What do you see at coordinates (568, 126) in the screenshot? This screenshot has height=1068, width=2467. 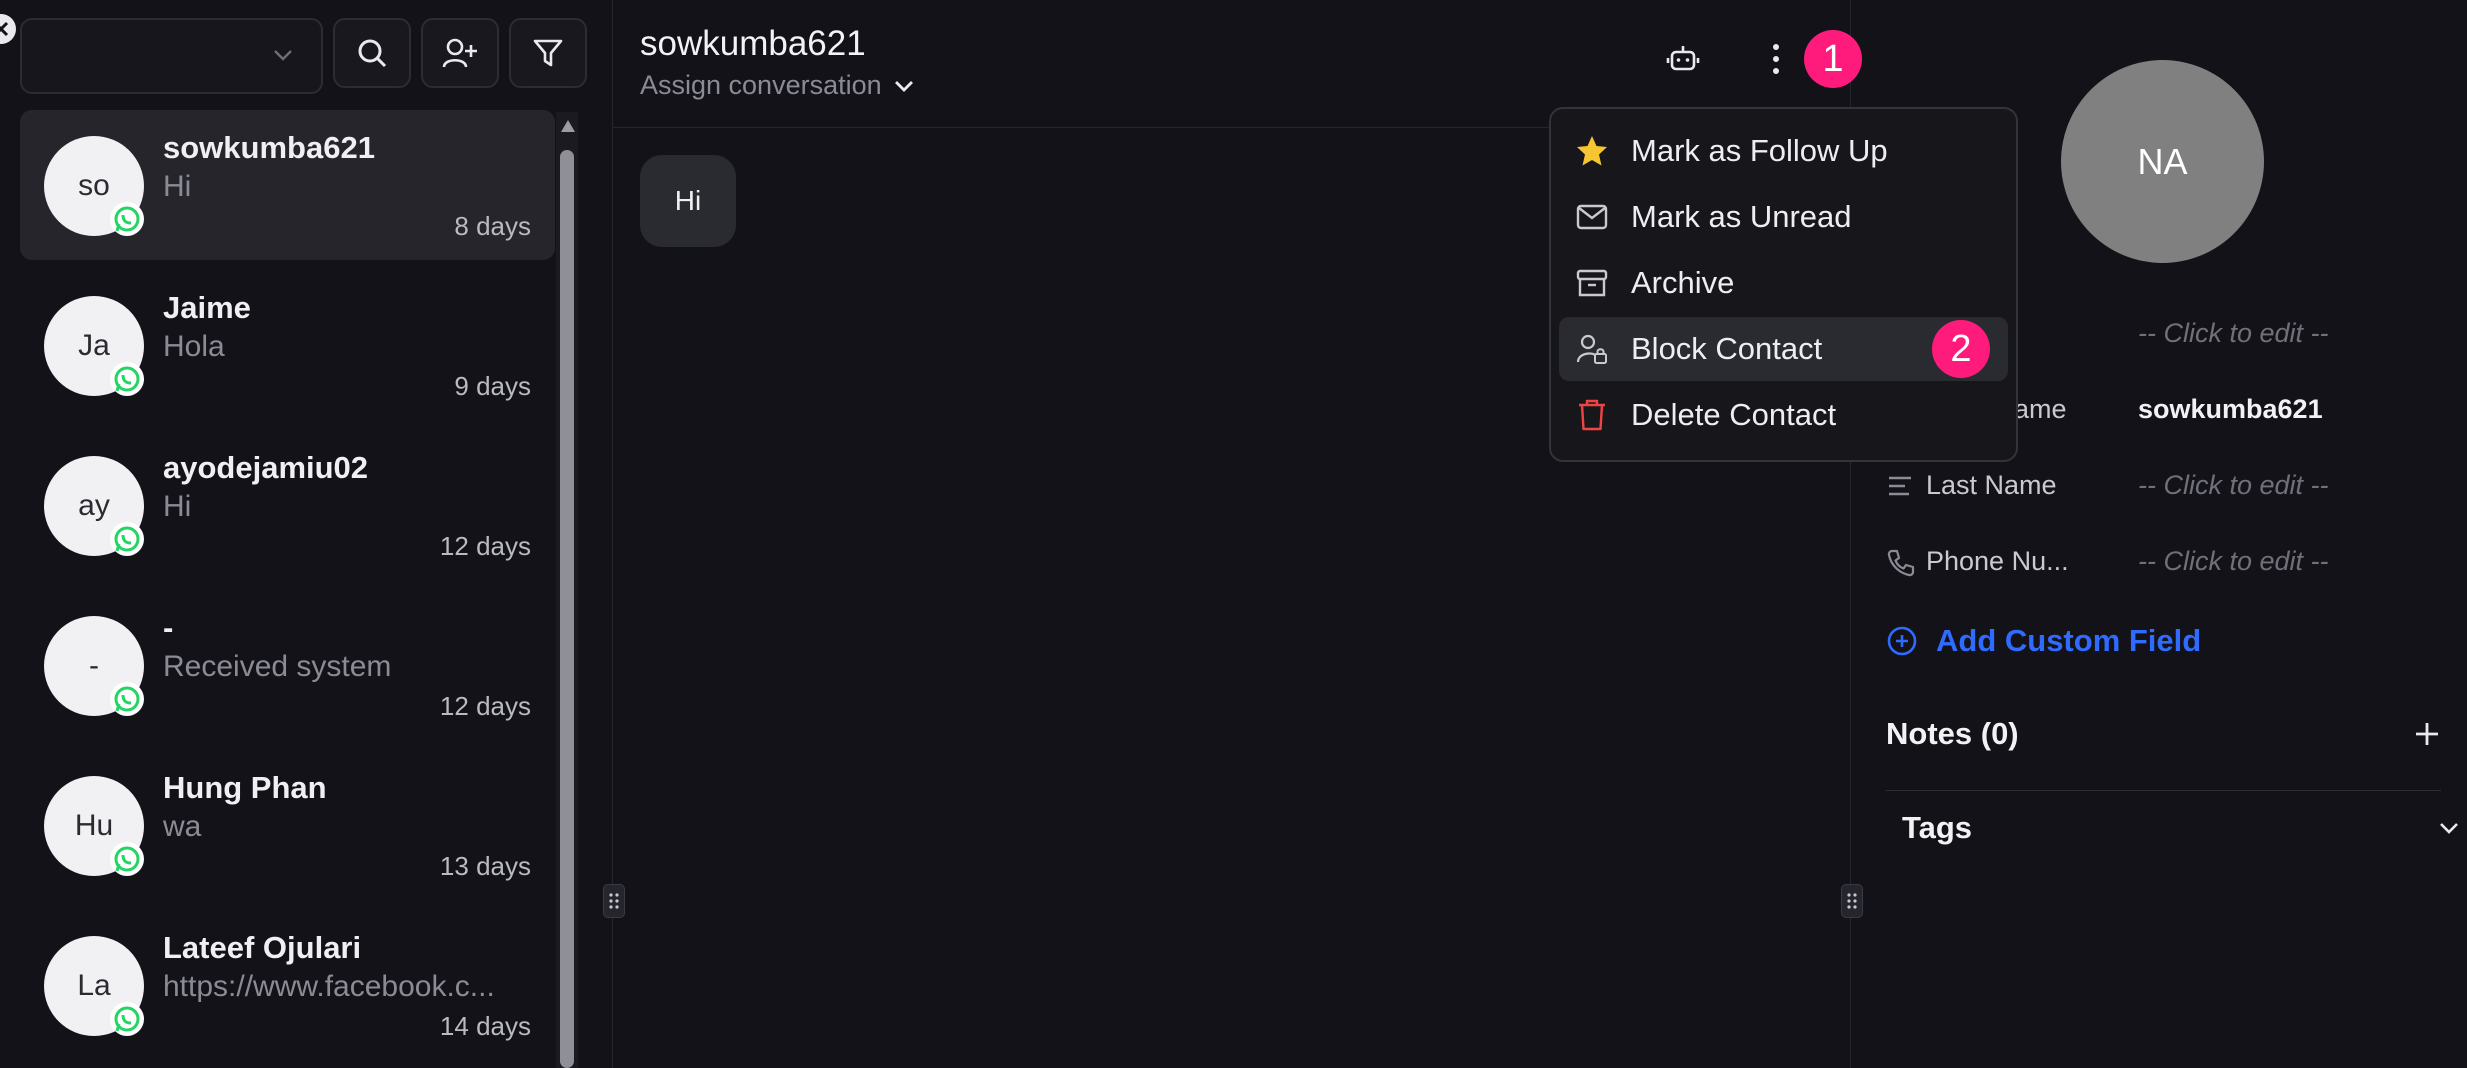 I see `scroll-up-icon` at bounding box center [568, 126].